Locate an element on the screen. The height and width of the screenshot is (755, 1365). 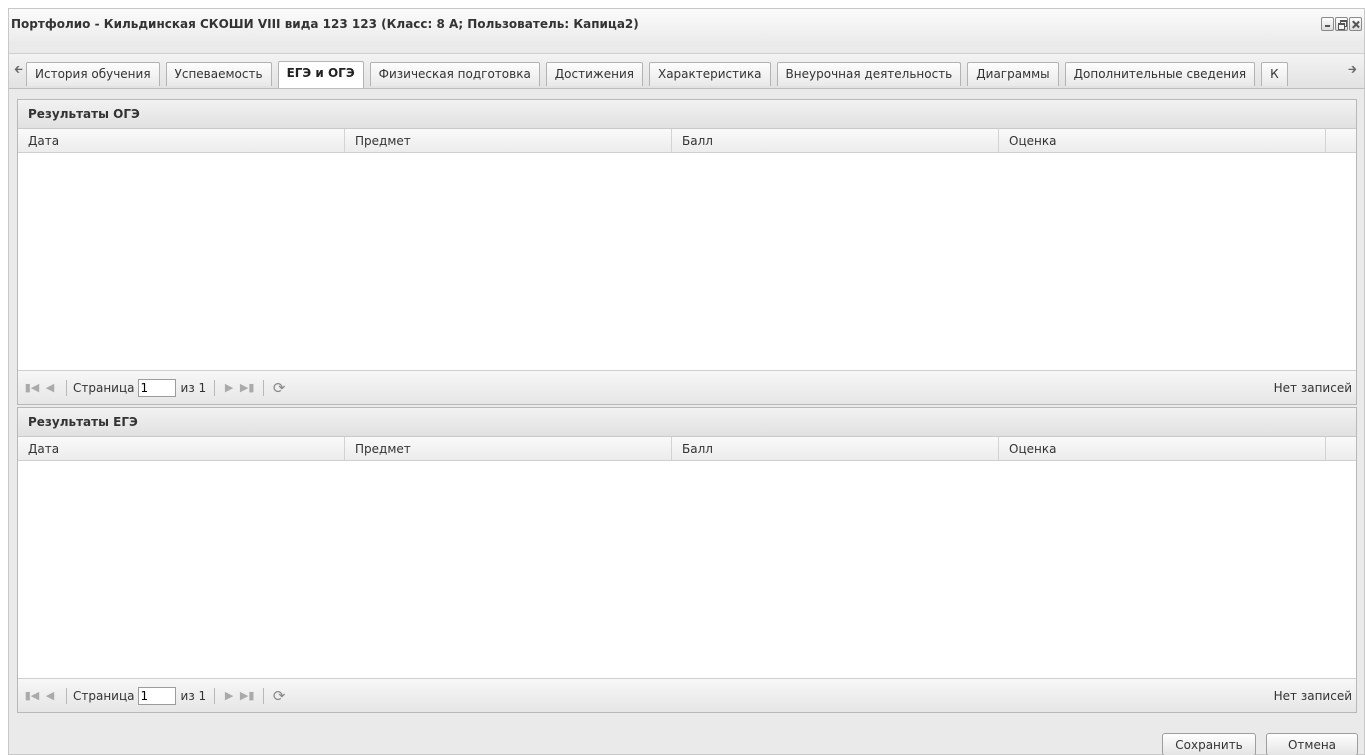
close-icon is located at coordinates (1355, 24).